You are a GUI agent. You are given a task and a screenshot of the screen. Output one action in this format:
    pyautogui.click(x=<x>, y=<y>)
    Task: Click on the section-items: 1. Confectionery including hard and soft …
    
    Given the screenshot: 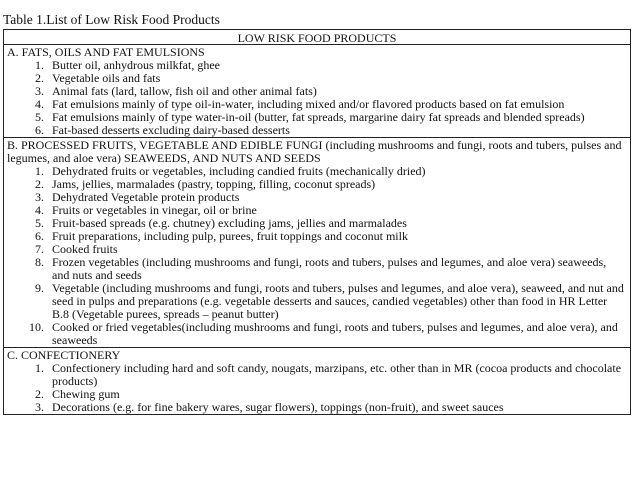 What is the action you would take?
    pyautogui.click(x=317, y=388)
    